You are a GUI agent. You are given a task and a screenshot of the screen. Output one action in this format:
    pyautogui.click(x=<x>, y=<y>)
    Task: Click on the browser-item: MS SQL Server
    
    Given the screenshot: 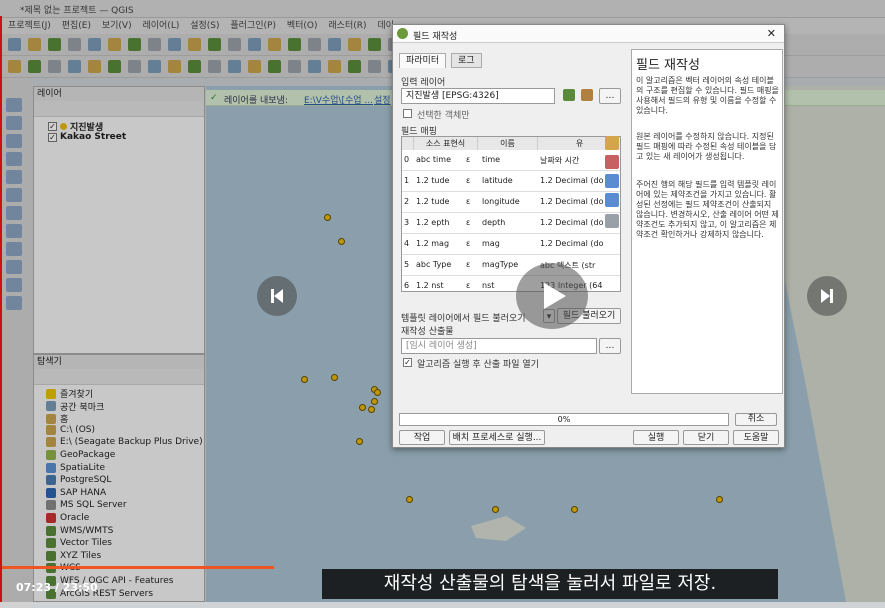 What is the action you would take?
    pyautogui.click(x=86, y=505)
    